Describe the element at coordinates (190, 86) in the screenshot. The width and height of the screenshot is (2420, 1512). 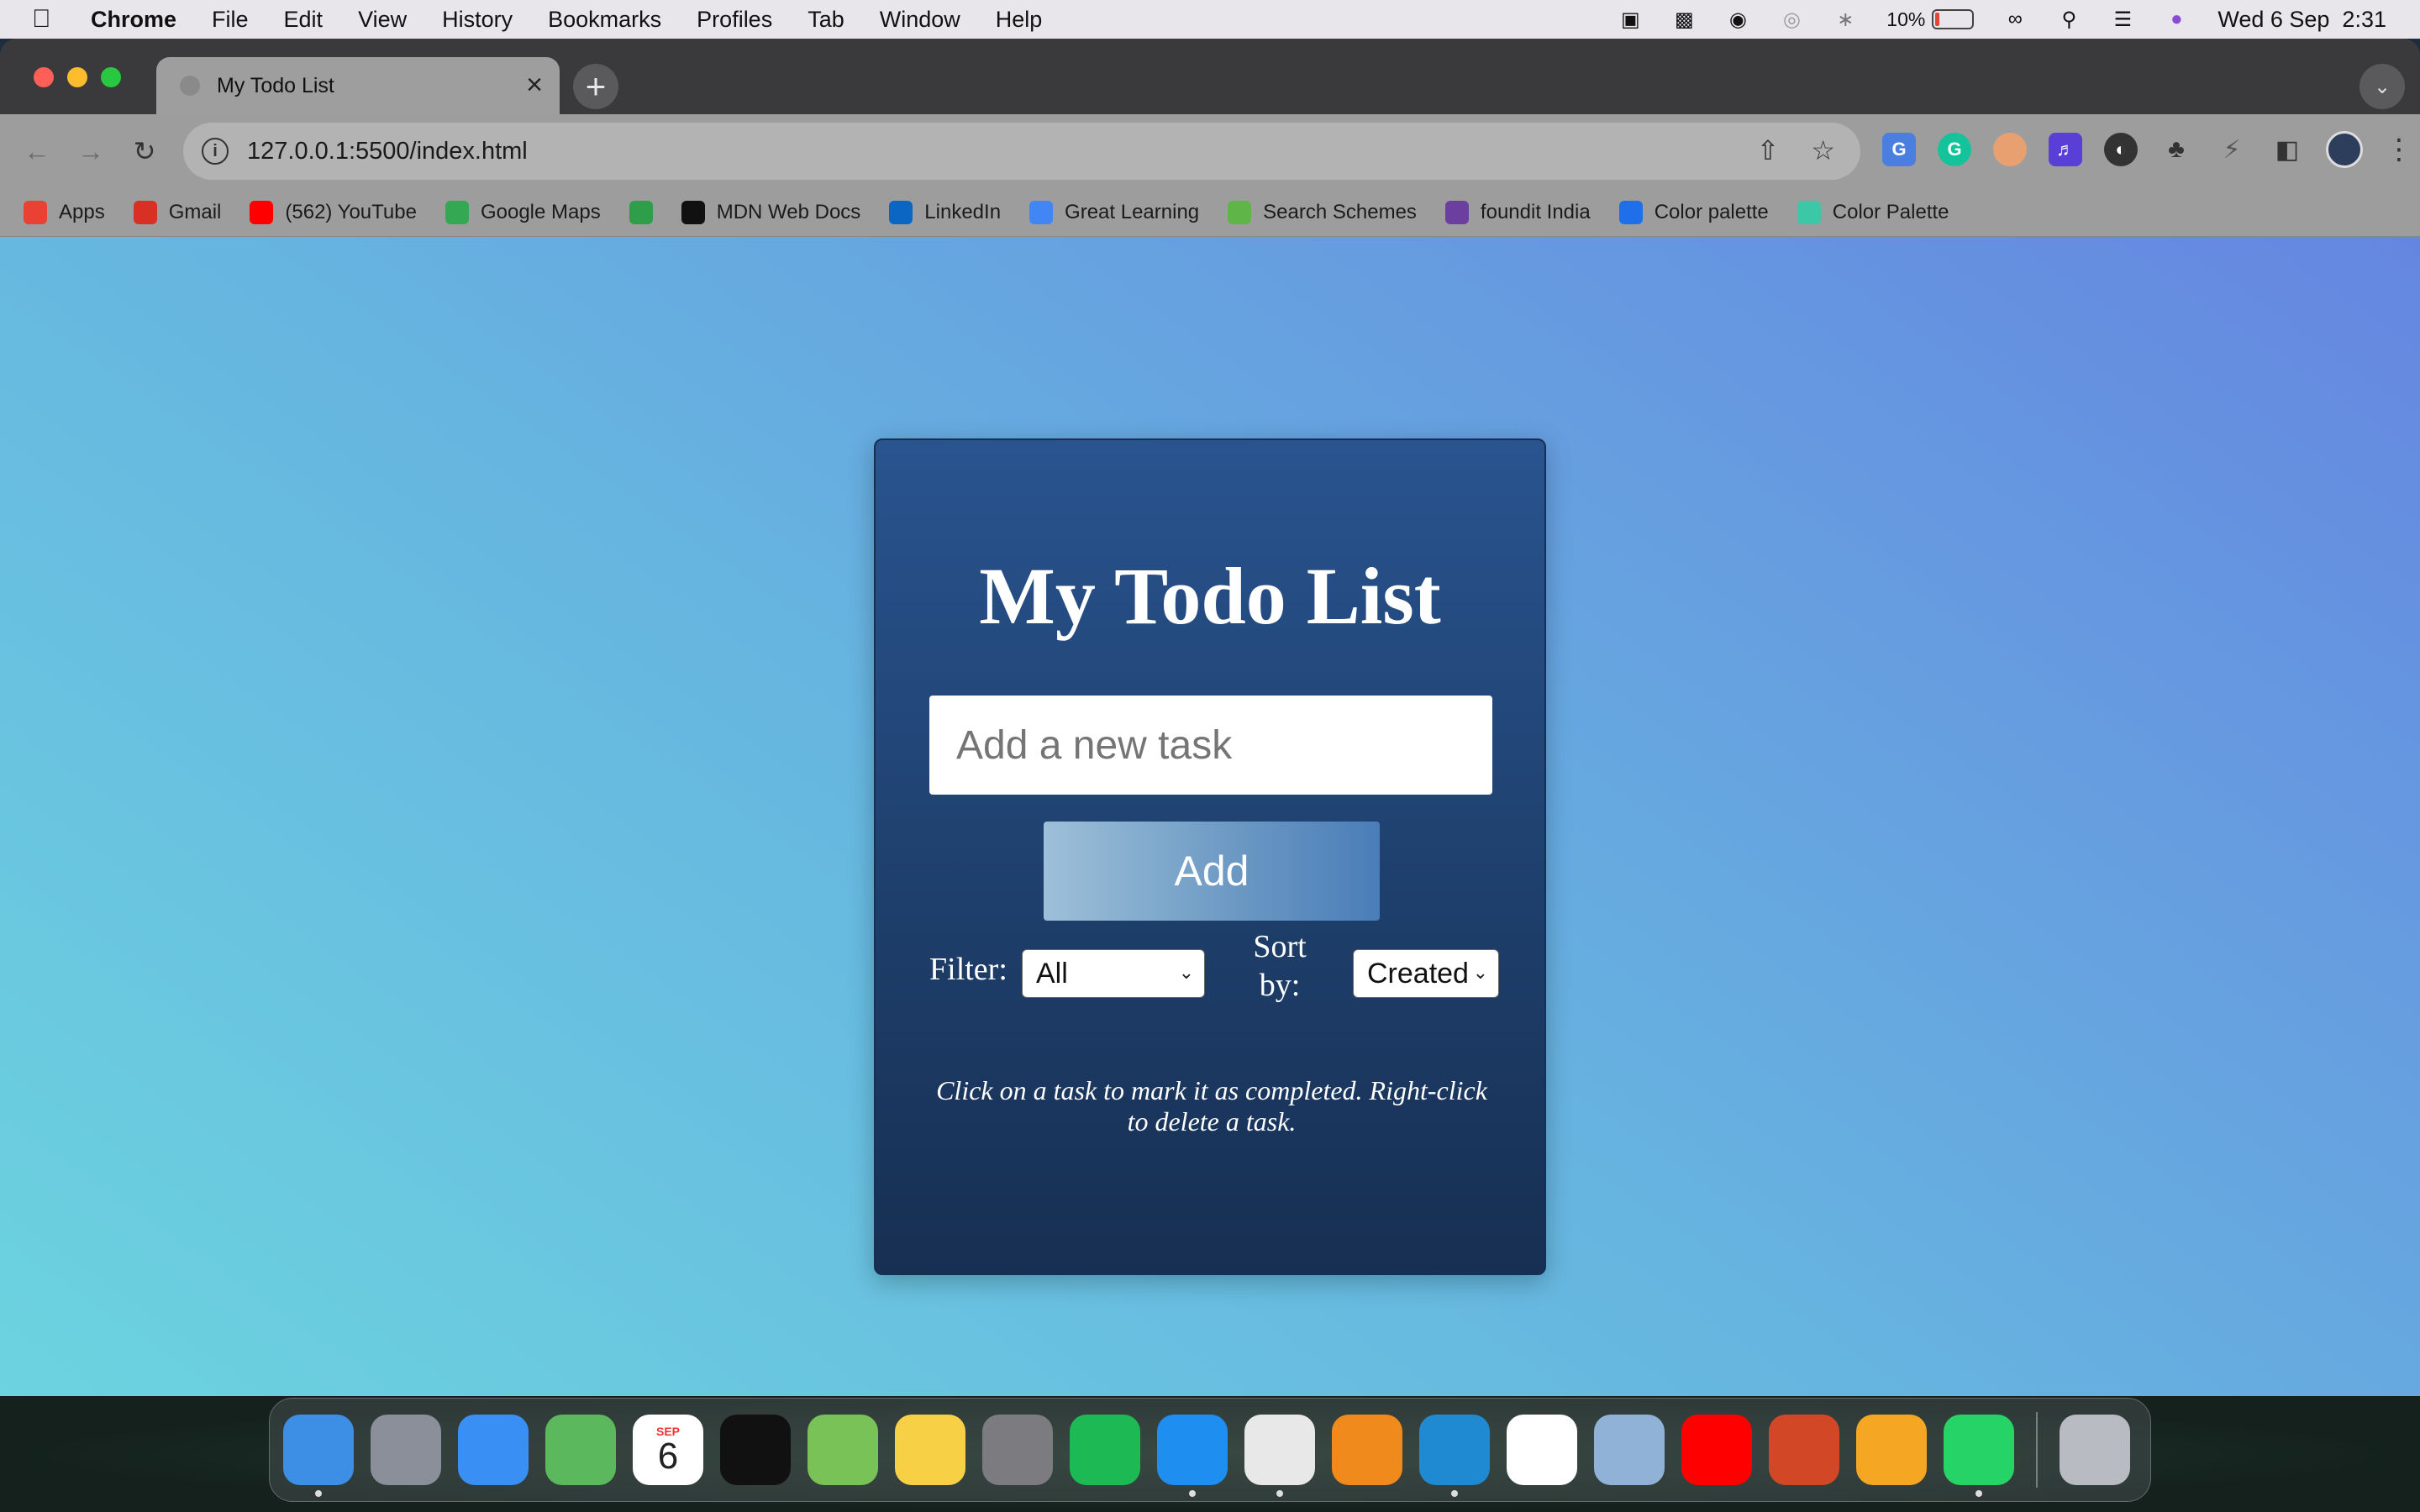
I see `tab-favicon-icon` at that location.